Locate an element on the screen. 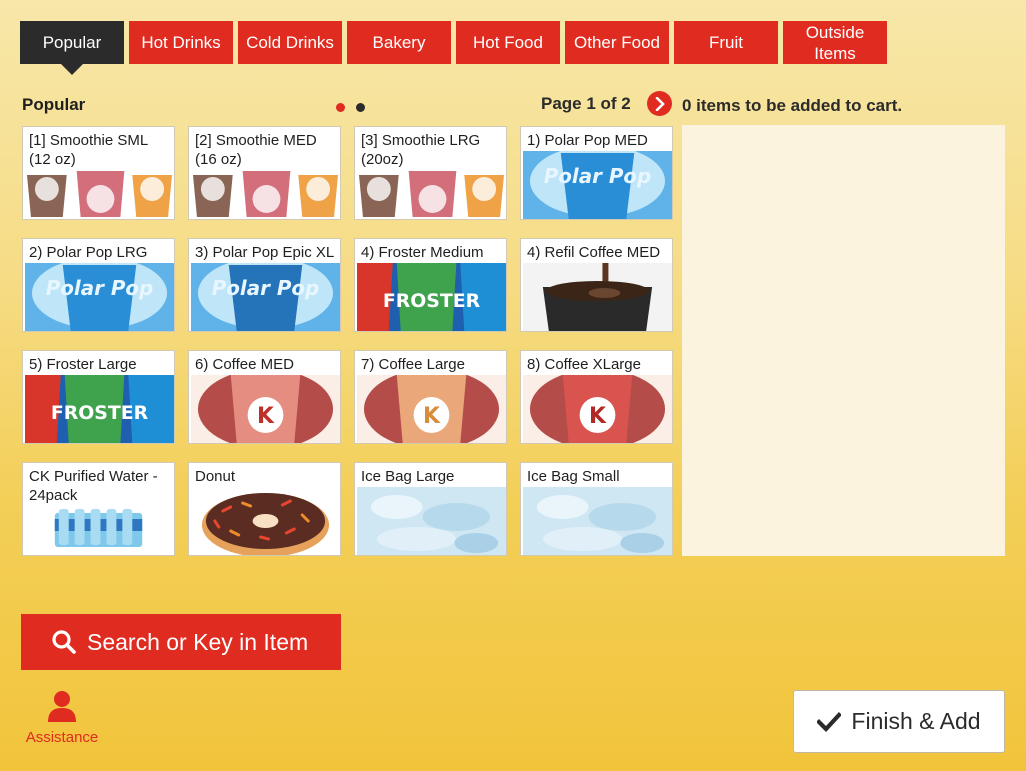  product-label: 1) Polar Pop MED is located at coordinates (587, 140).